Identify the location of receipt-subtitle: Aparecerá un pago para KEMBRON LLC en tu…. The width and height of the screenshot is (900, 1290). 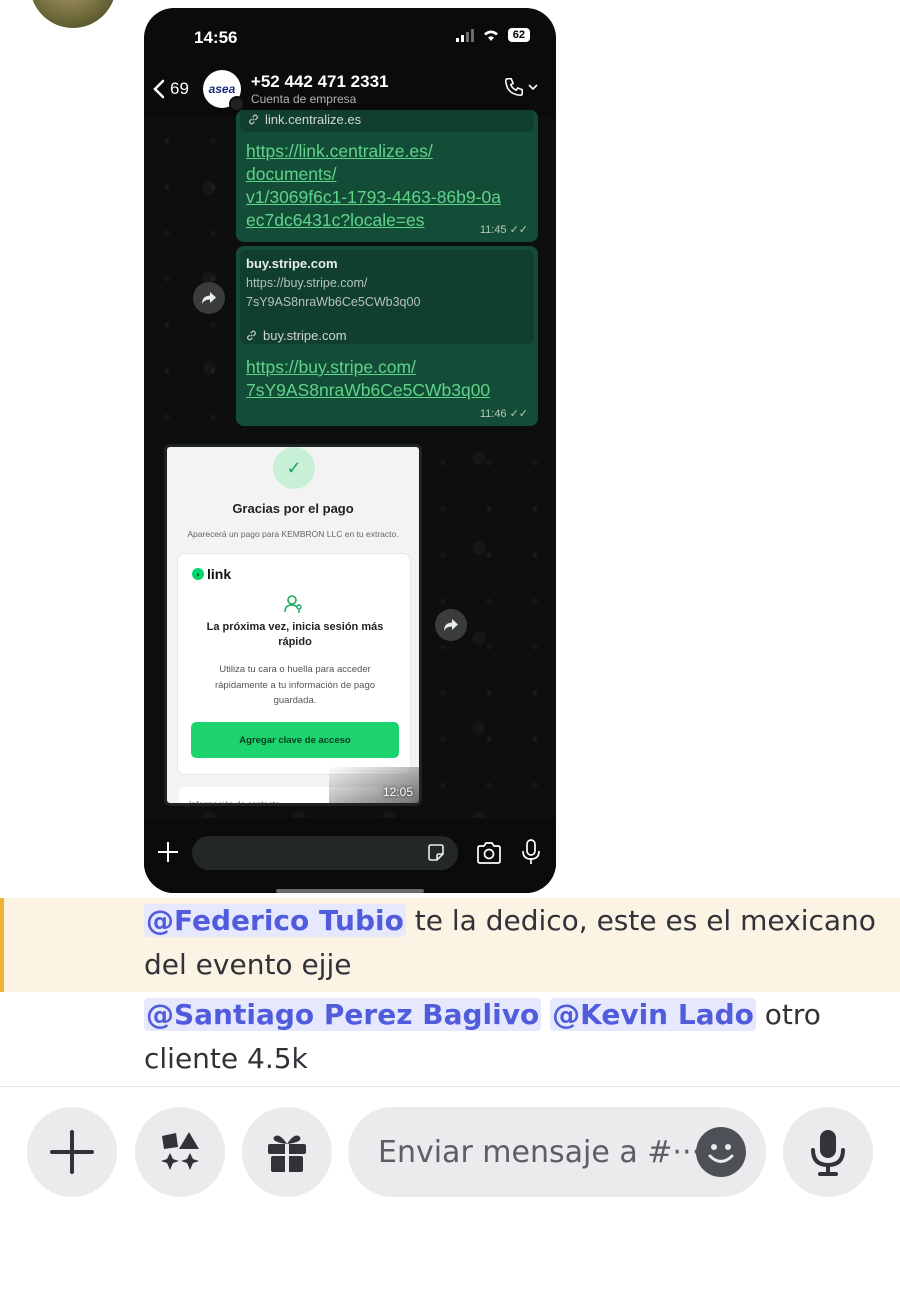
(293, 534).